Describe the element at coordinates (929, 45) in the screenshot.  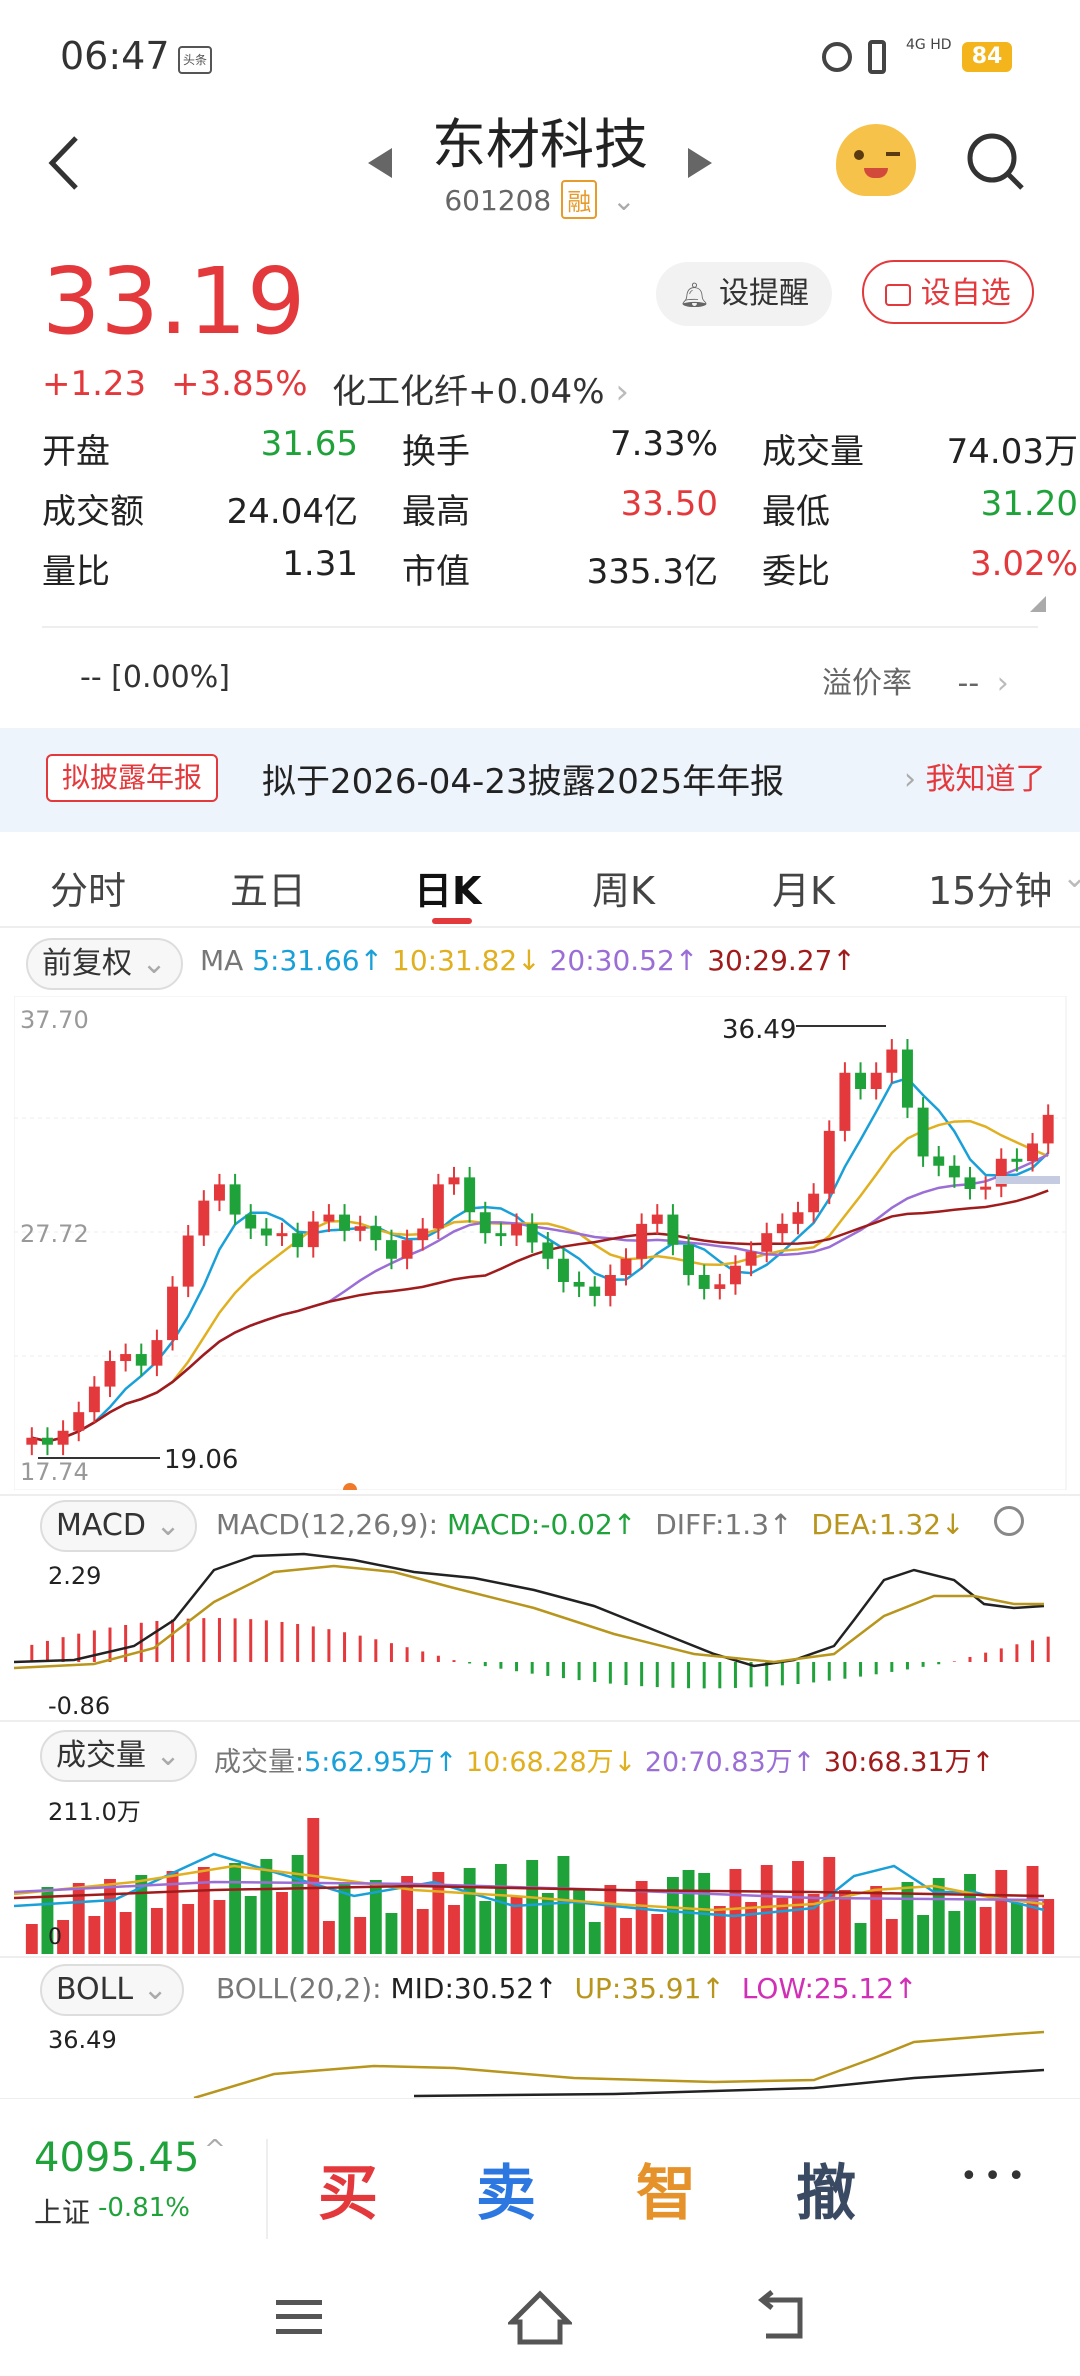
I see `network-label: 4G HD` at that location.